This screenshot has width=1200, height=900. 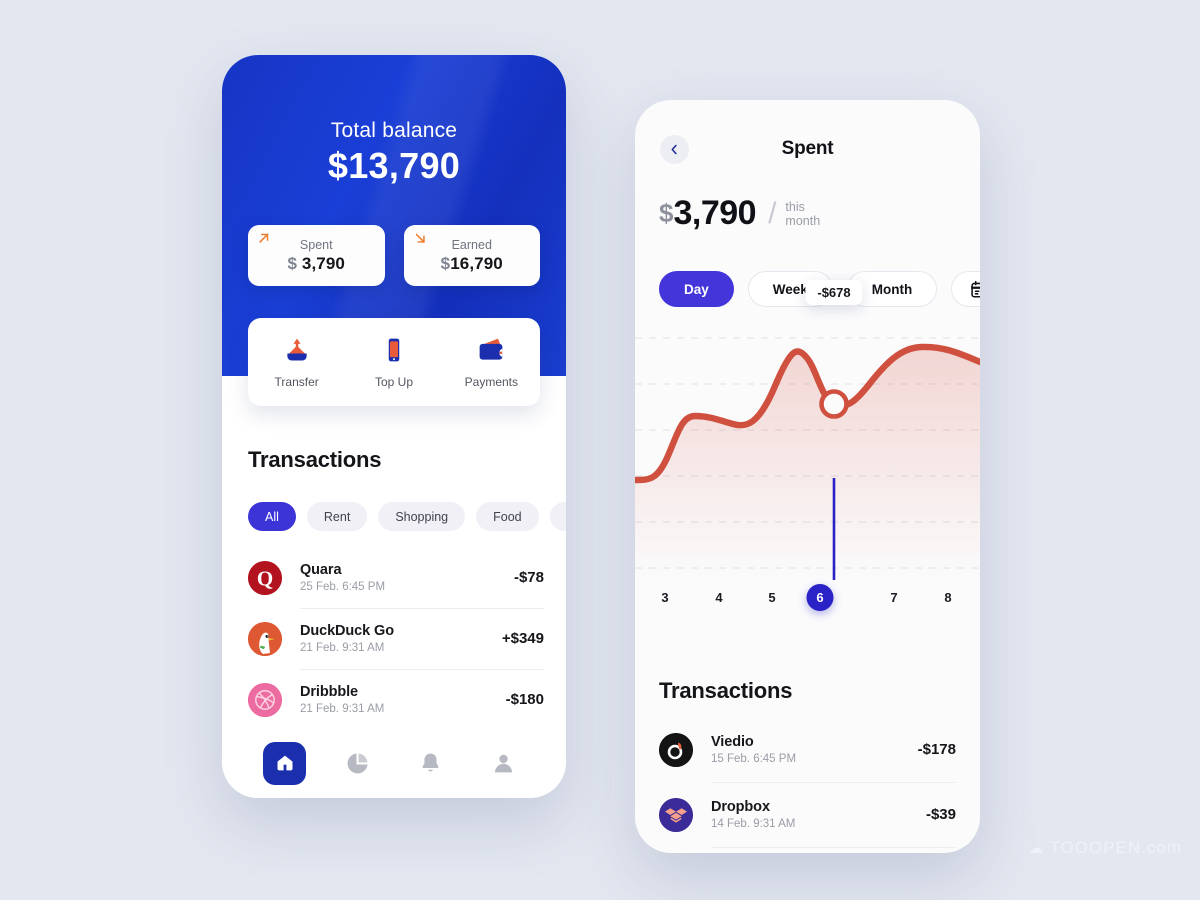 I want to click on calendar-icon, so click(x=975, y=289).